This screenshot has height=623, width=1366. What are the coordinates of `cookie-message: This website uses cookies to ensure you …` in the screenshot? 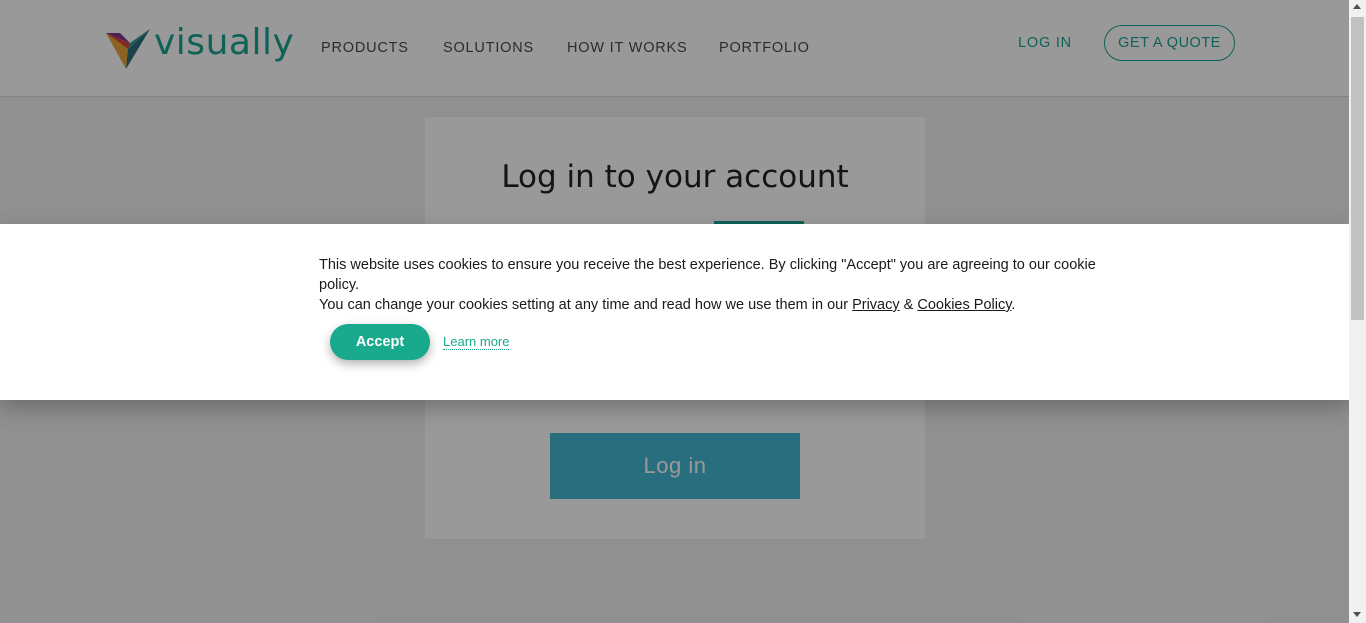 It's located at (719, 285).